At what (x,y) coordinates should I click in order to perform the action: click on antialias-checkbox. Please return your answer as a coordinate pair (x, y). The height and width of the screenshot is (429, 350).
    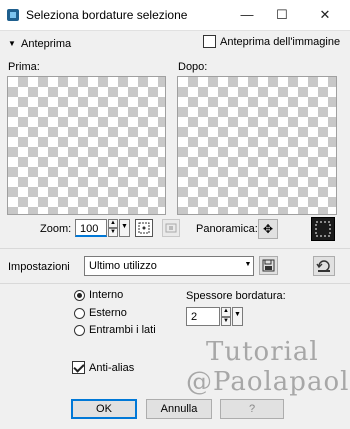
    Looking at the image, I should click on (78, 367).